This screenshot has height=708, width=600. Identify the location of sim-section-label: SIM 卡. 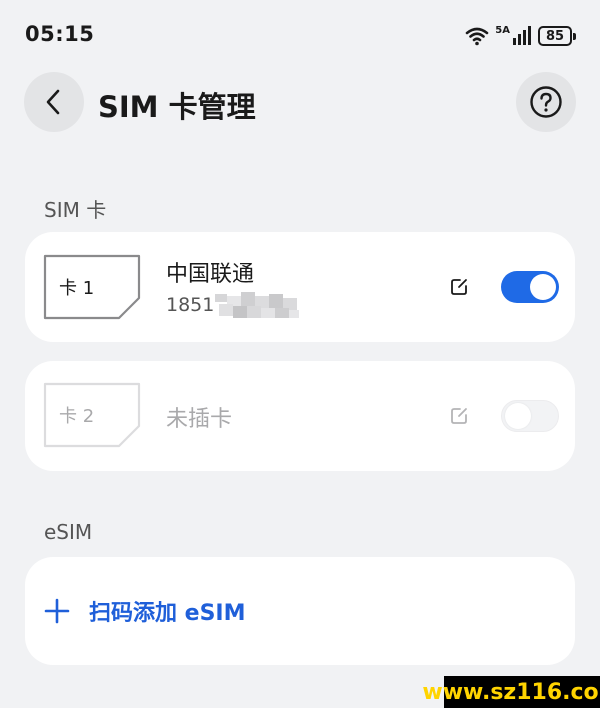
(75, 210).